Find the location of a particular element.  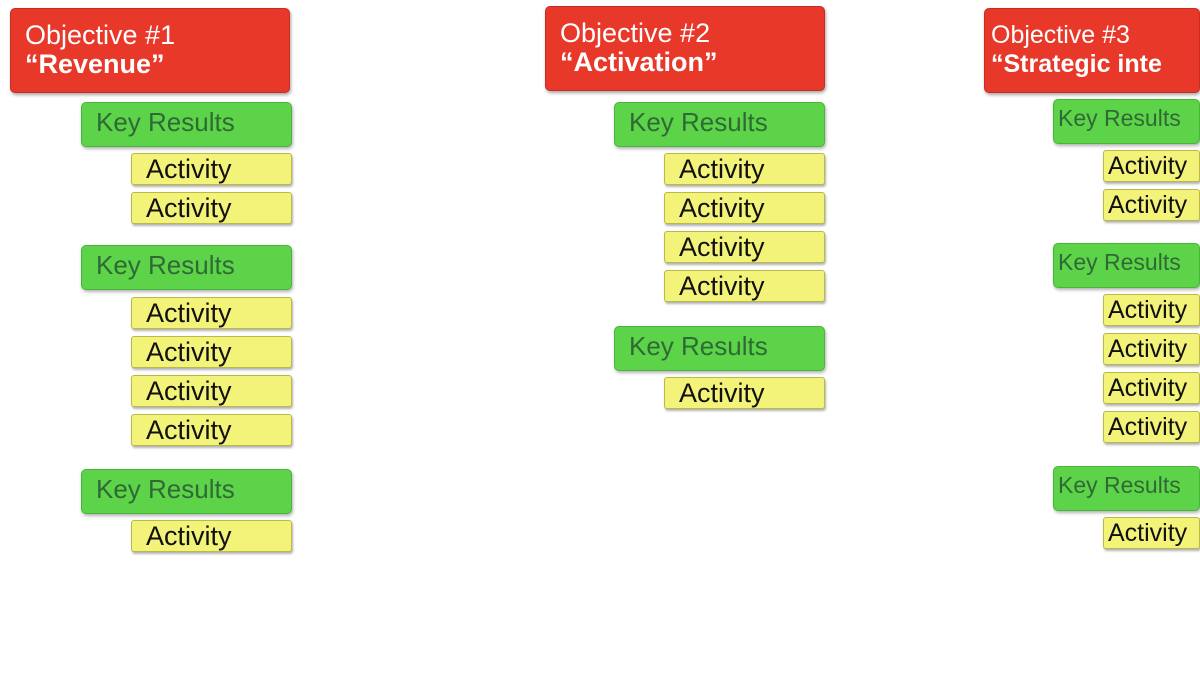

objective-box: Objective #3 “Strategic inte is located at coordinates (1092, 50).